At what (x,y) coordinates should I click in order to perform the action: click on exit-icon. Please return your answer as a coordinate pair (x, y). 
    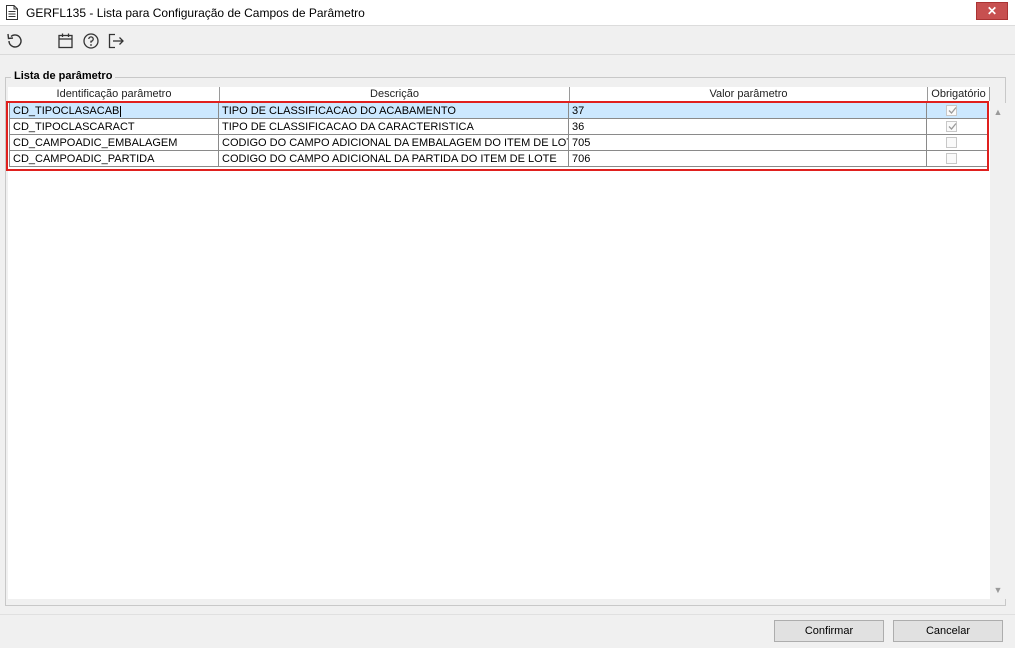
    Looking at the image, I should click on (116, 41).